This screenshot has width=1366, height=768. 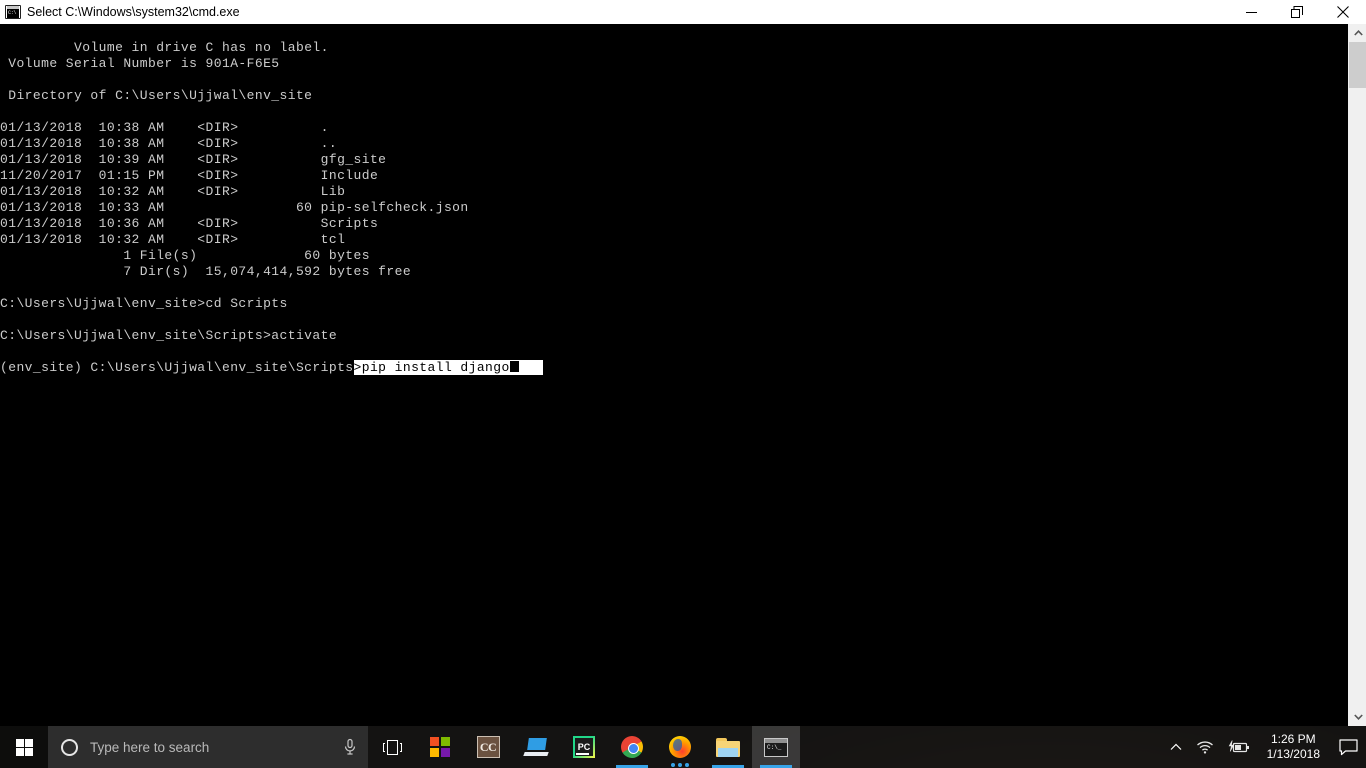 I want to click on minimize-button, so click(x=1251, y=12).